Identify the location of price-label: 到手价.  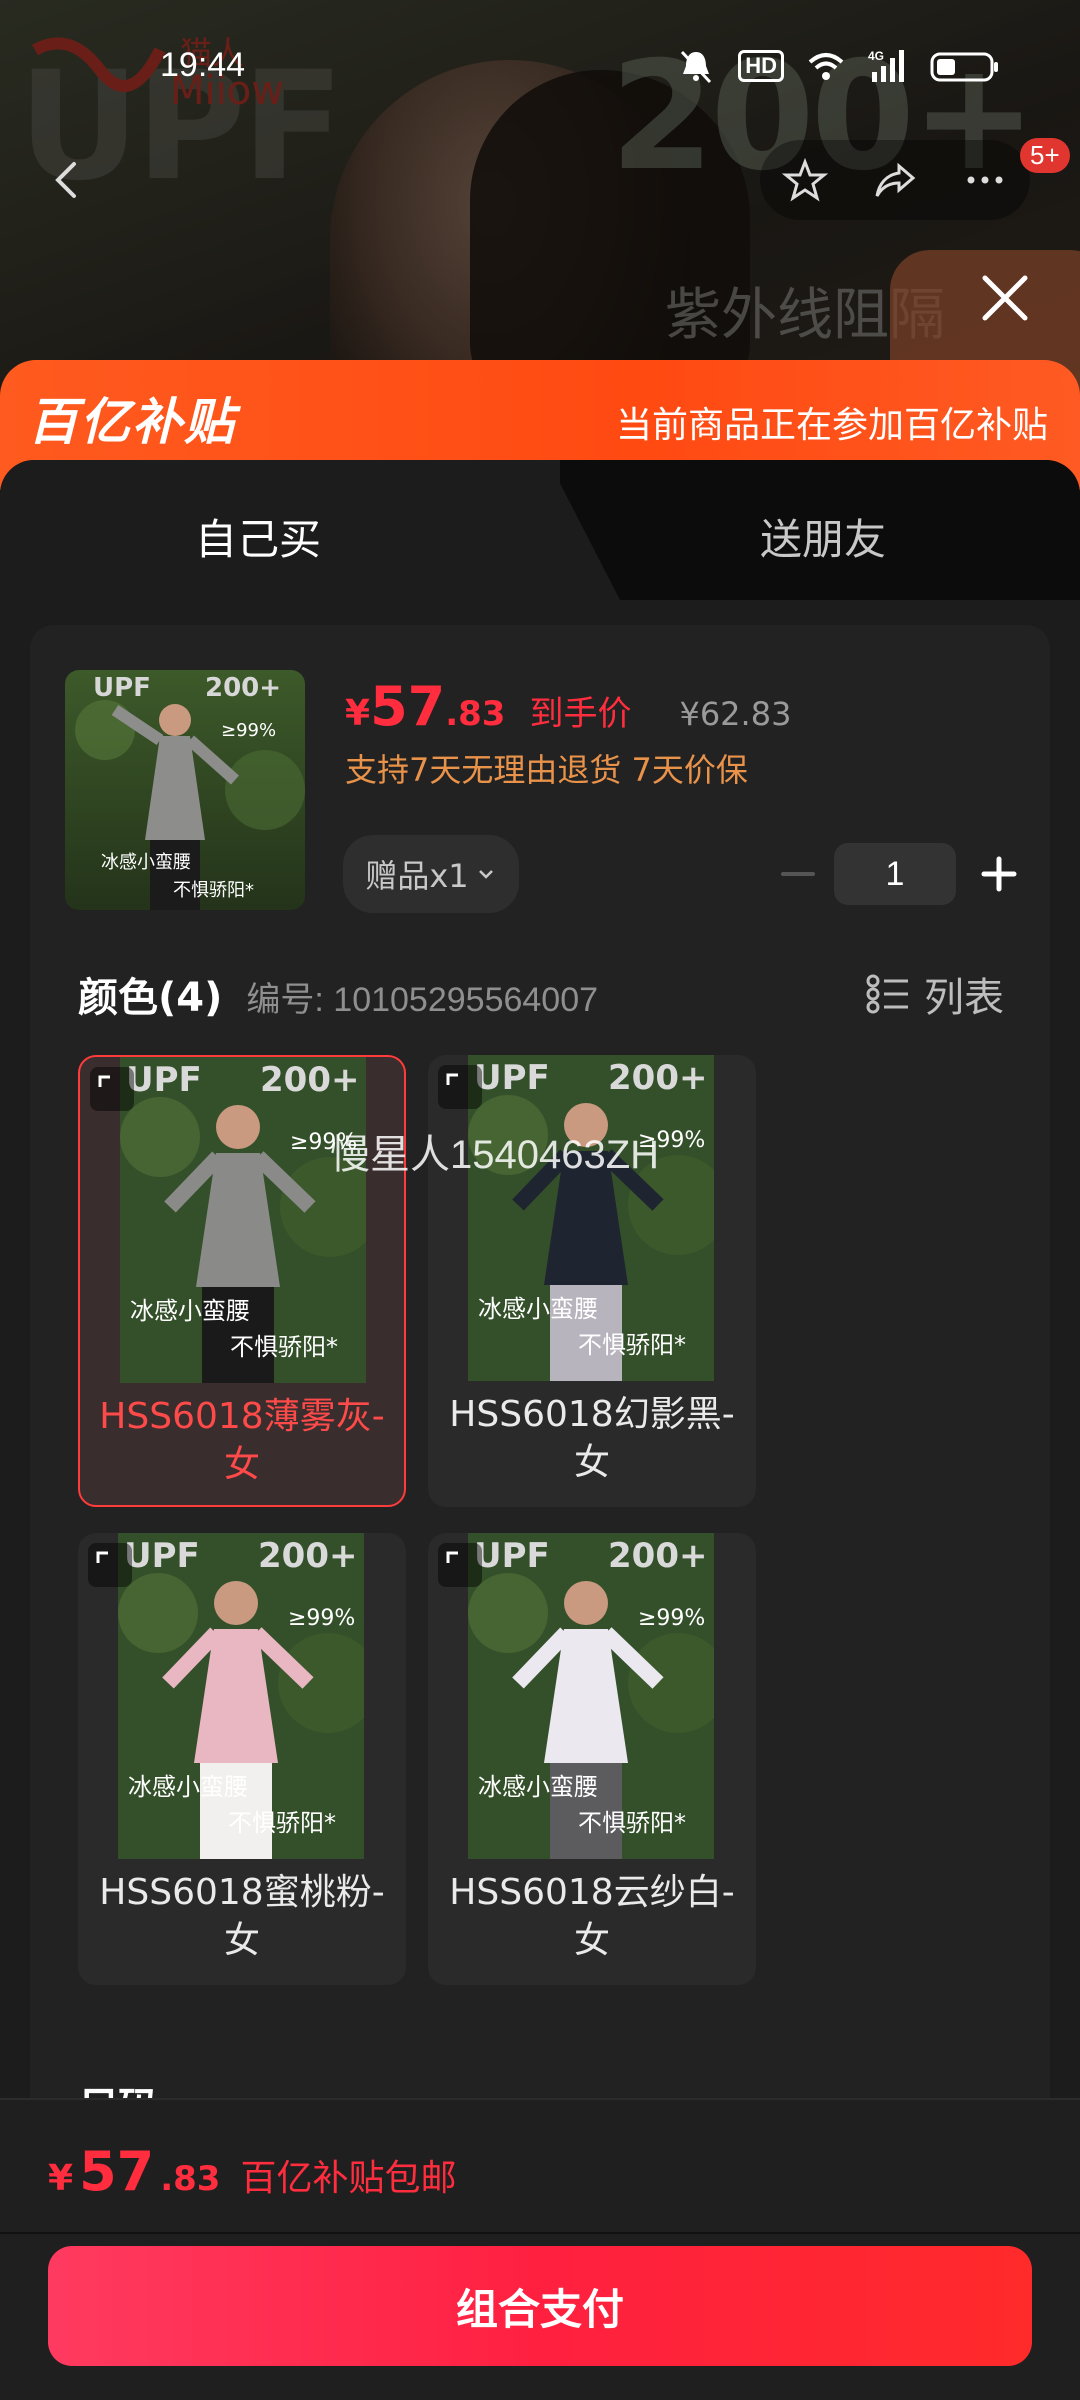
(580, 714).